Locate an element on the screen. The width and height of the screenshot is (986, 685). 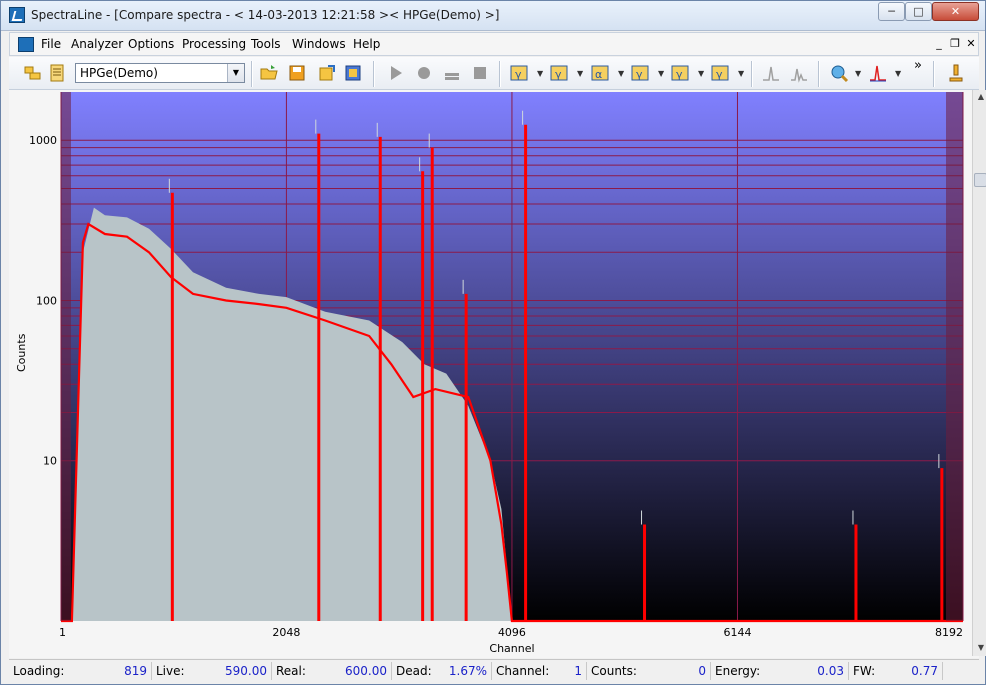
status-loading-label: Loading: is located at coordinates (39, 671).